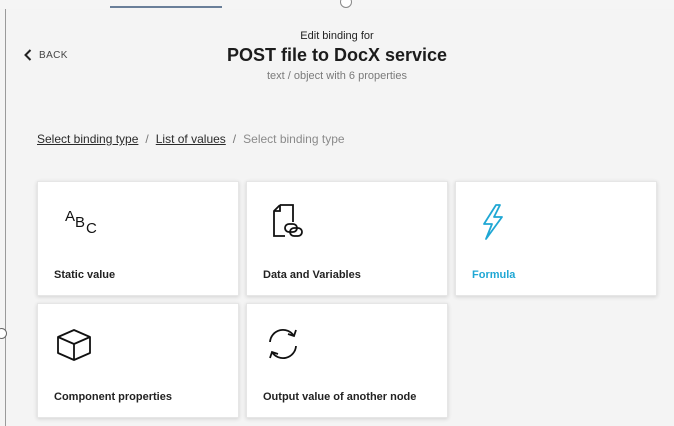 This screenshot has height=426, width=674. What do you see at coordinates (336, 76) in the screenshot?
I see `page-subtitle: text / object with 6 properties` at bounding box center [336, 76].